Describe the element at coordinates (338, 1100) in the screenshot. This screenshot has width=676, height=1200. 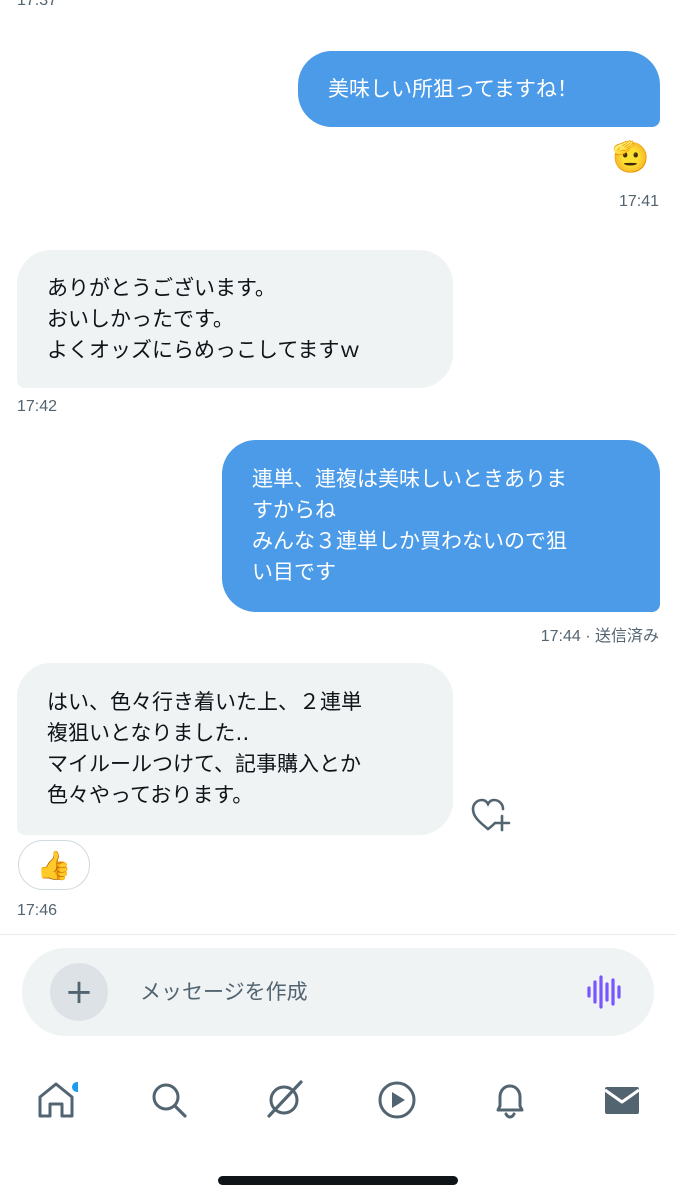
I see `bottom-navigation` at that location.